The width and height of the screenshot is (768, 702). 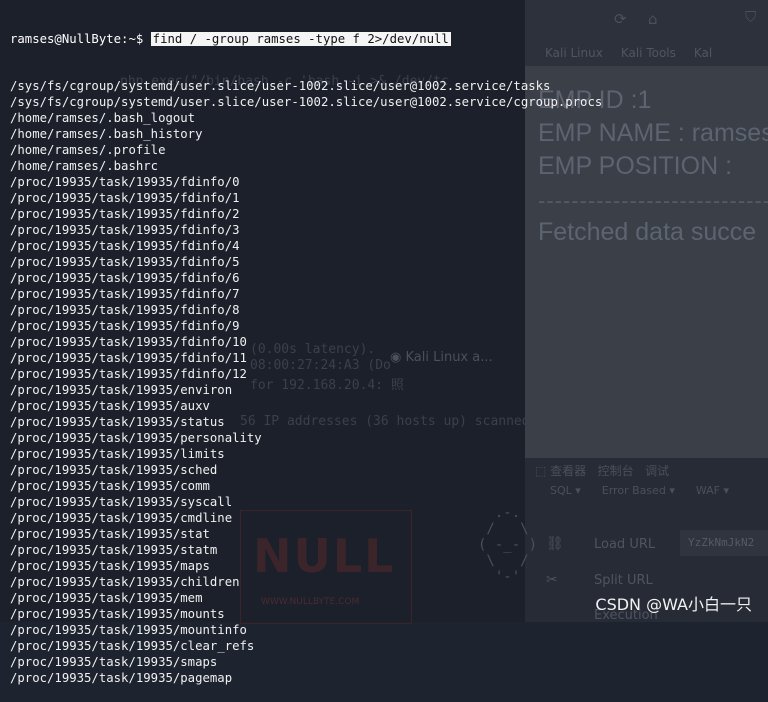 What do you see at coordinates (125, 262) in the screenshot?
I see `output-line: /proc/19935/task/19935/fdinfo/5` at bounding box center [125, 262].